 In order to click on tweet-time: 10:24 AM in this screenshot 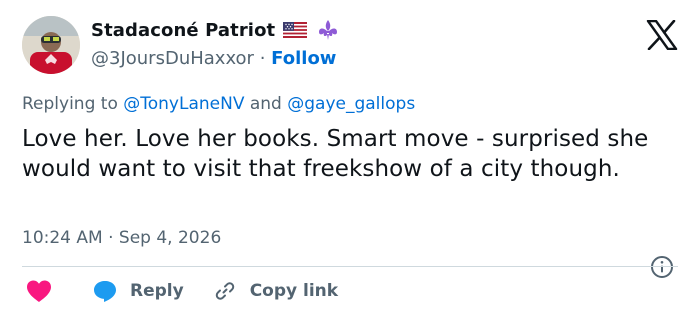, I will do `click(62, 238)`.